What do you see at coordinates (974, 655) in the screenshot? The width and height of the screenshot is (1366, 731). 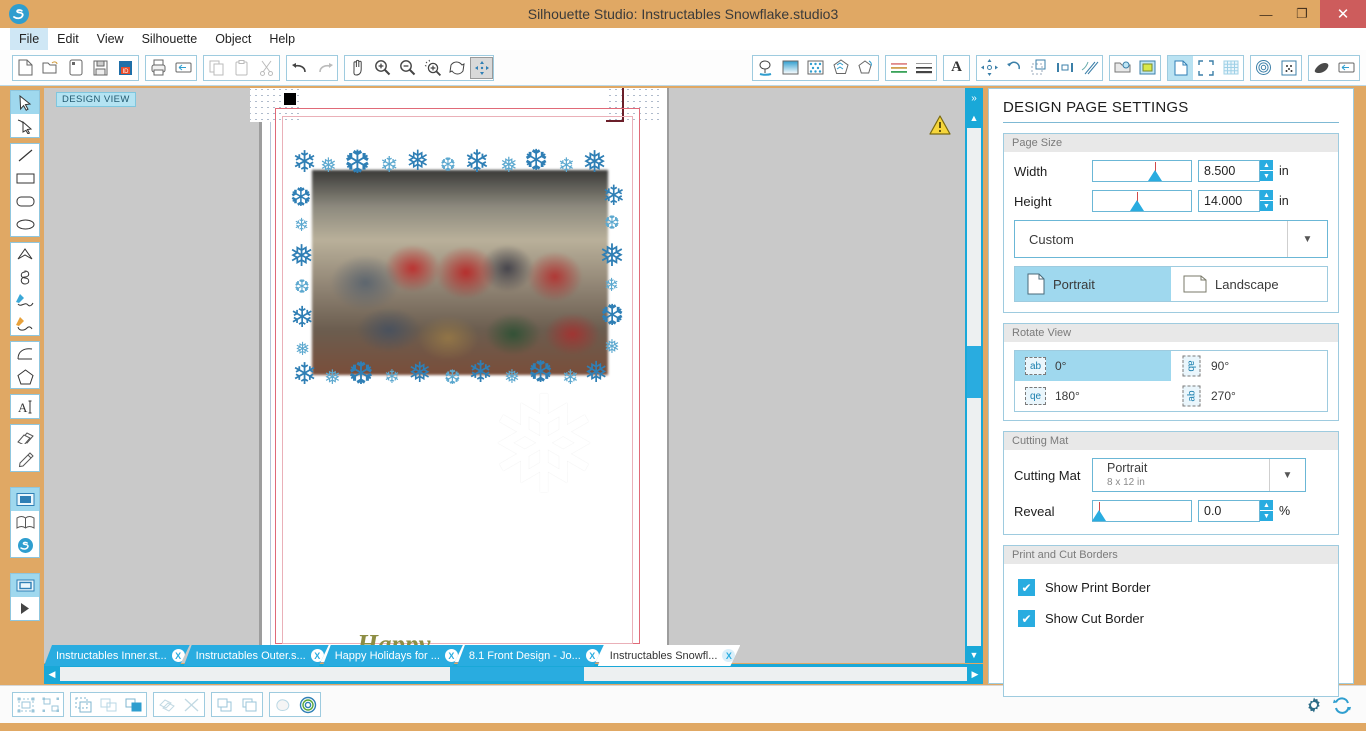 I see `vscroll-down-button: ▼` at bounding box center [974, 655].